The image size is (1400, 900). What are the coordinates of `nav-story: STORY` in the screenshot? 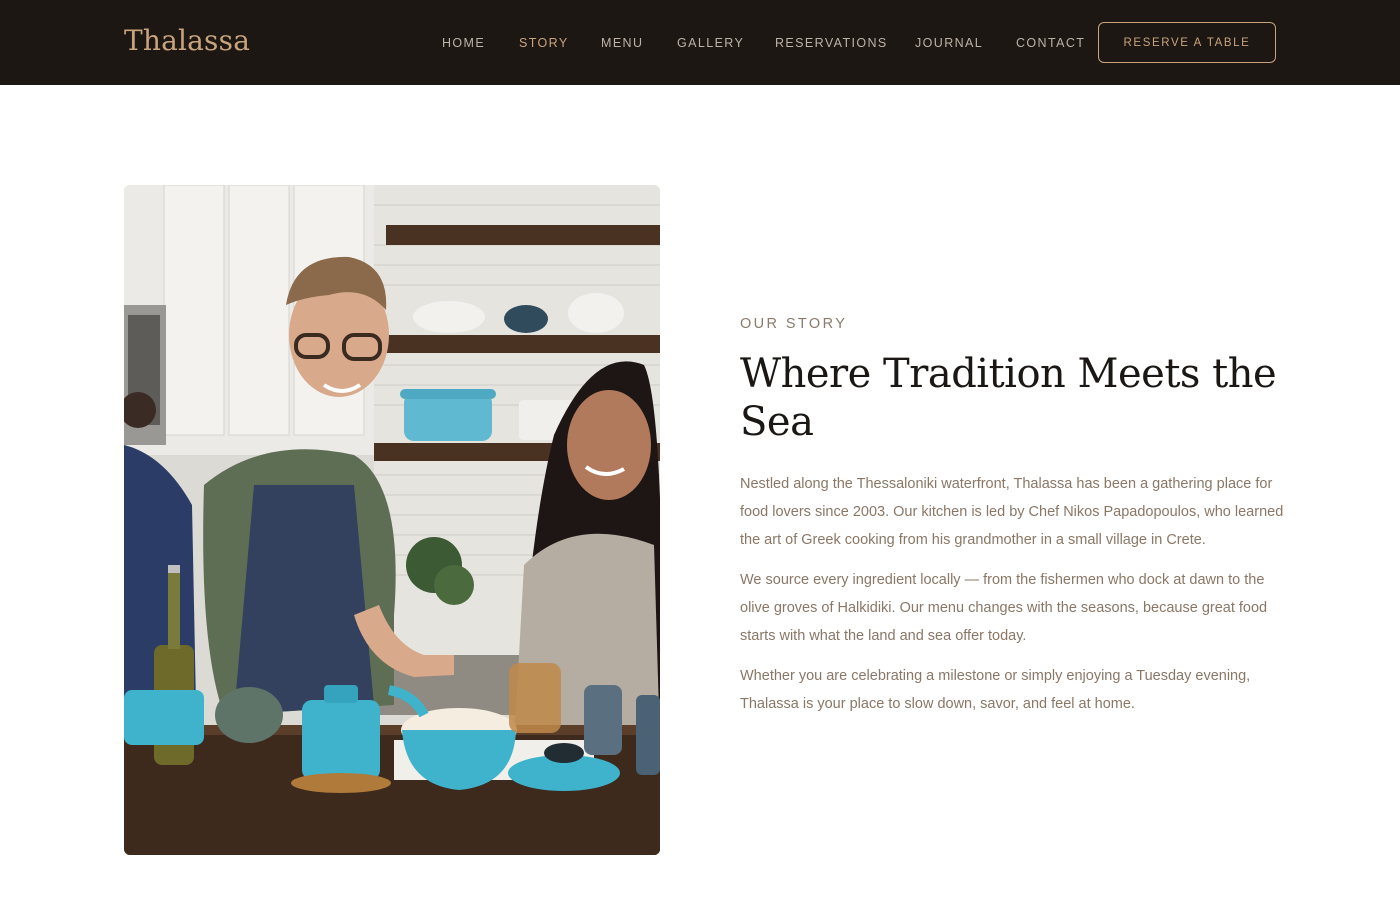 It's located at (544, 43).